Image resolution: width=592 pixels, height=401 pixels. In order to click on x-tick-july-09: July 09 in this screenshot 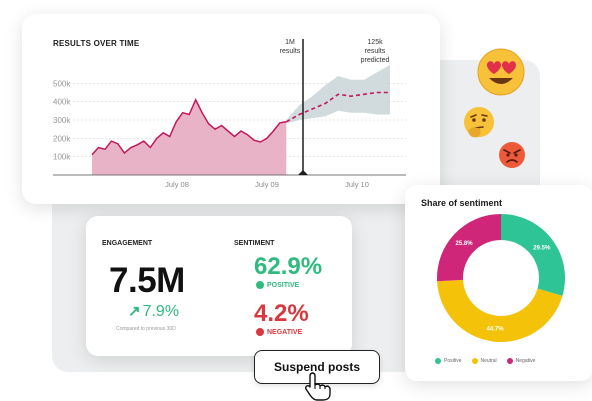, I will do `click(267, 184)`.